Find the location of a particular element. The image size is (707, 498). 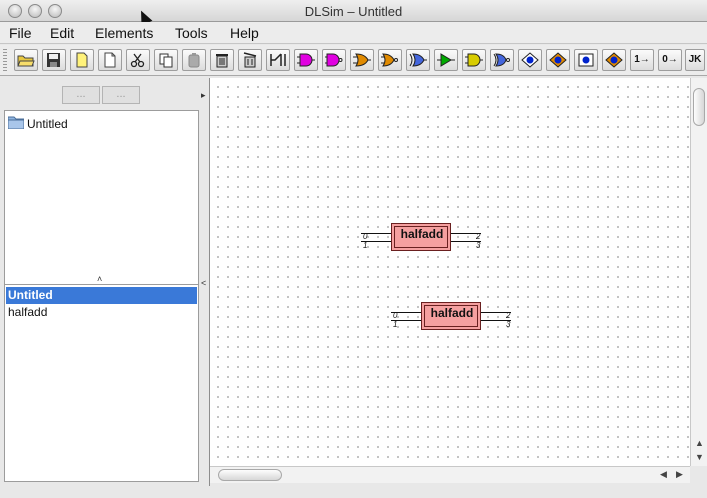

circuit-list: Untitled halfadd is located at coordinates (101, 383).